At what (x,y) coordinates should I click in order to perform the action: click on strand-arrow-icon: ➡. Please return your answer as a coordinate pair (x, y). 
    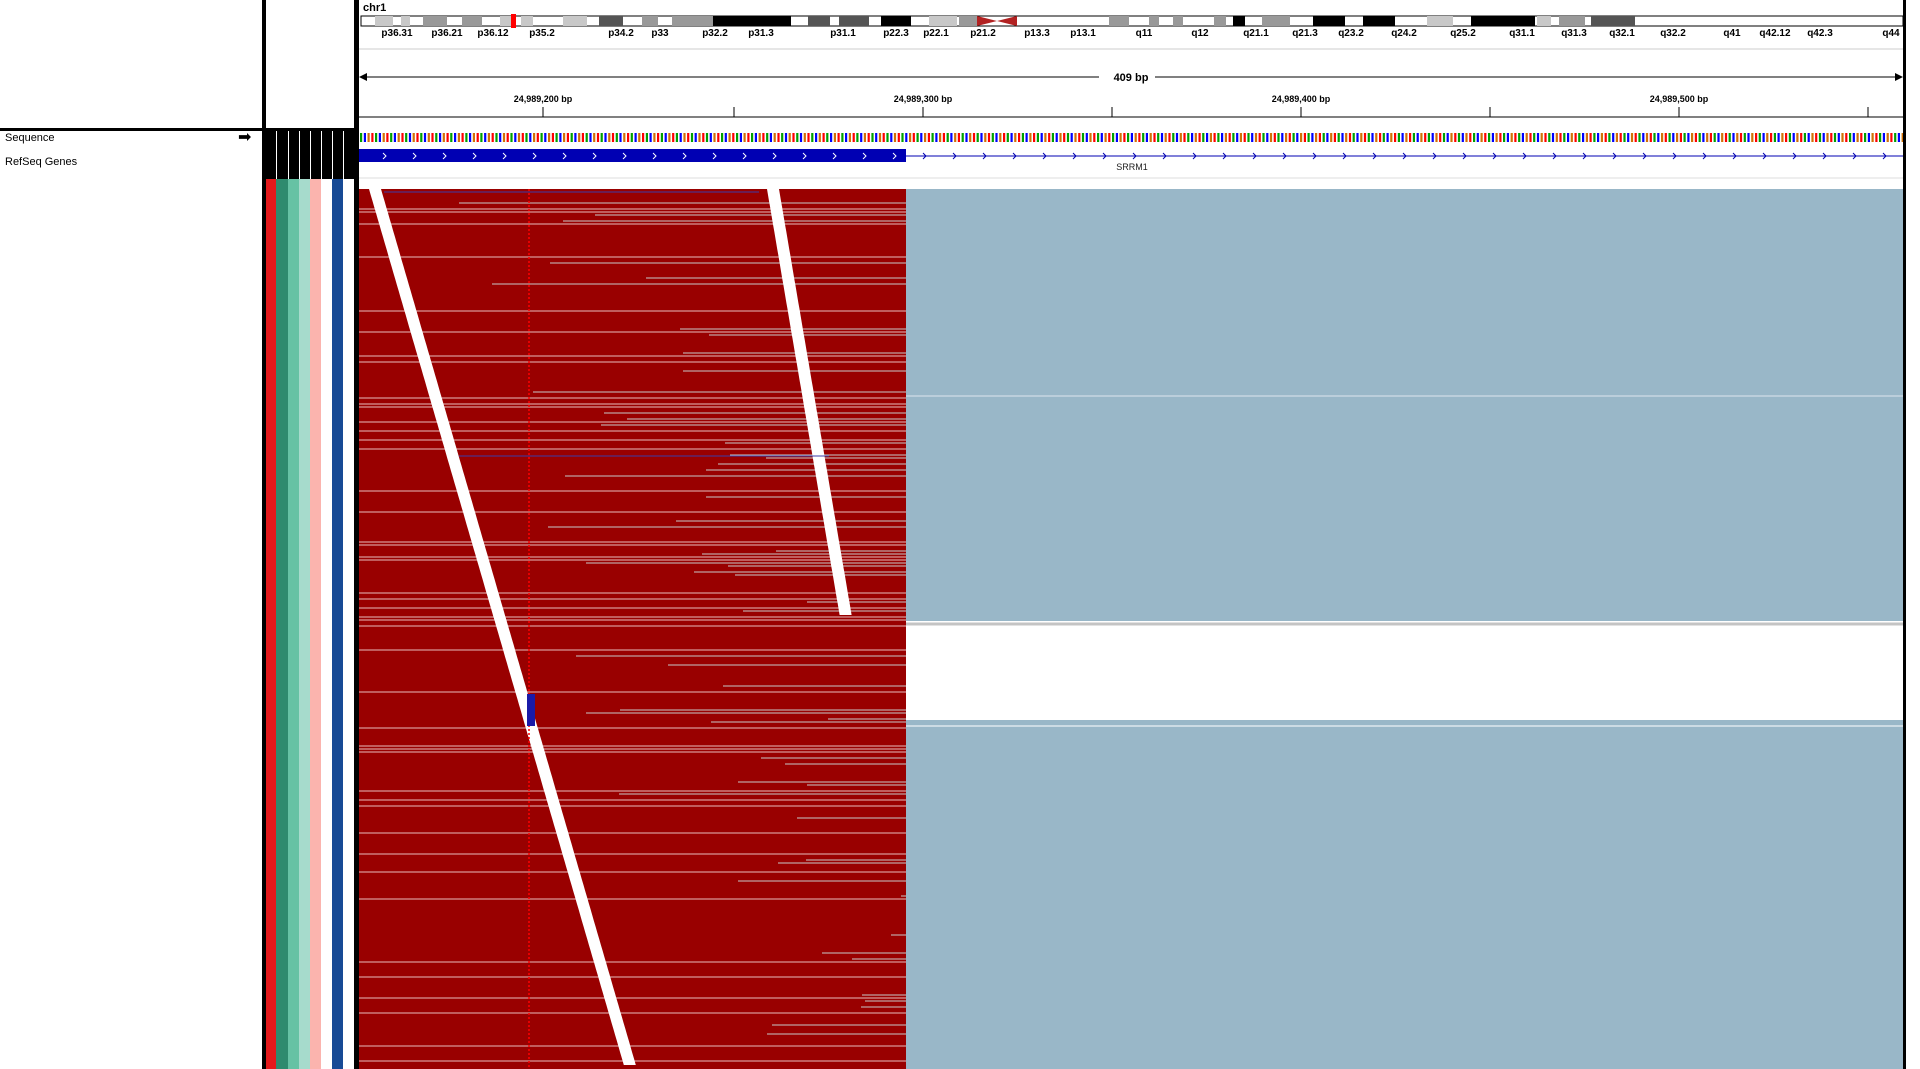
    Looking at the image, I should click on (244, 138).